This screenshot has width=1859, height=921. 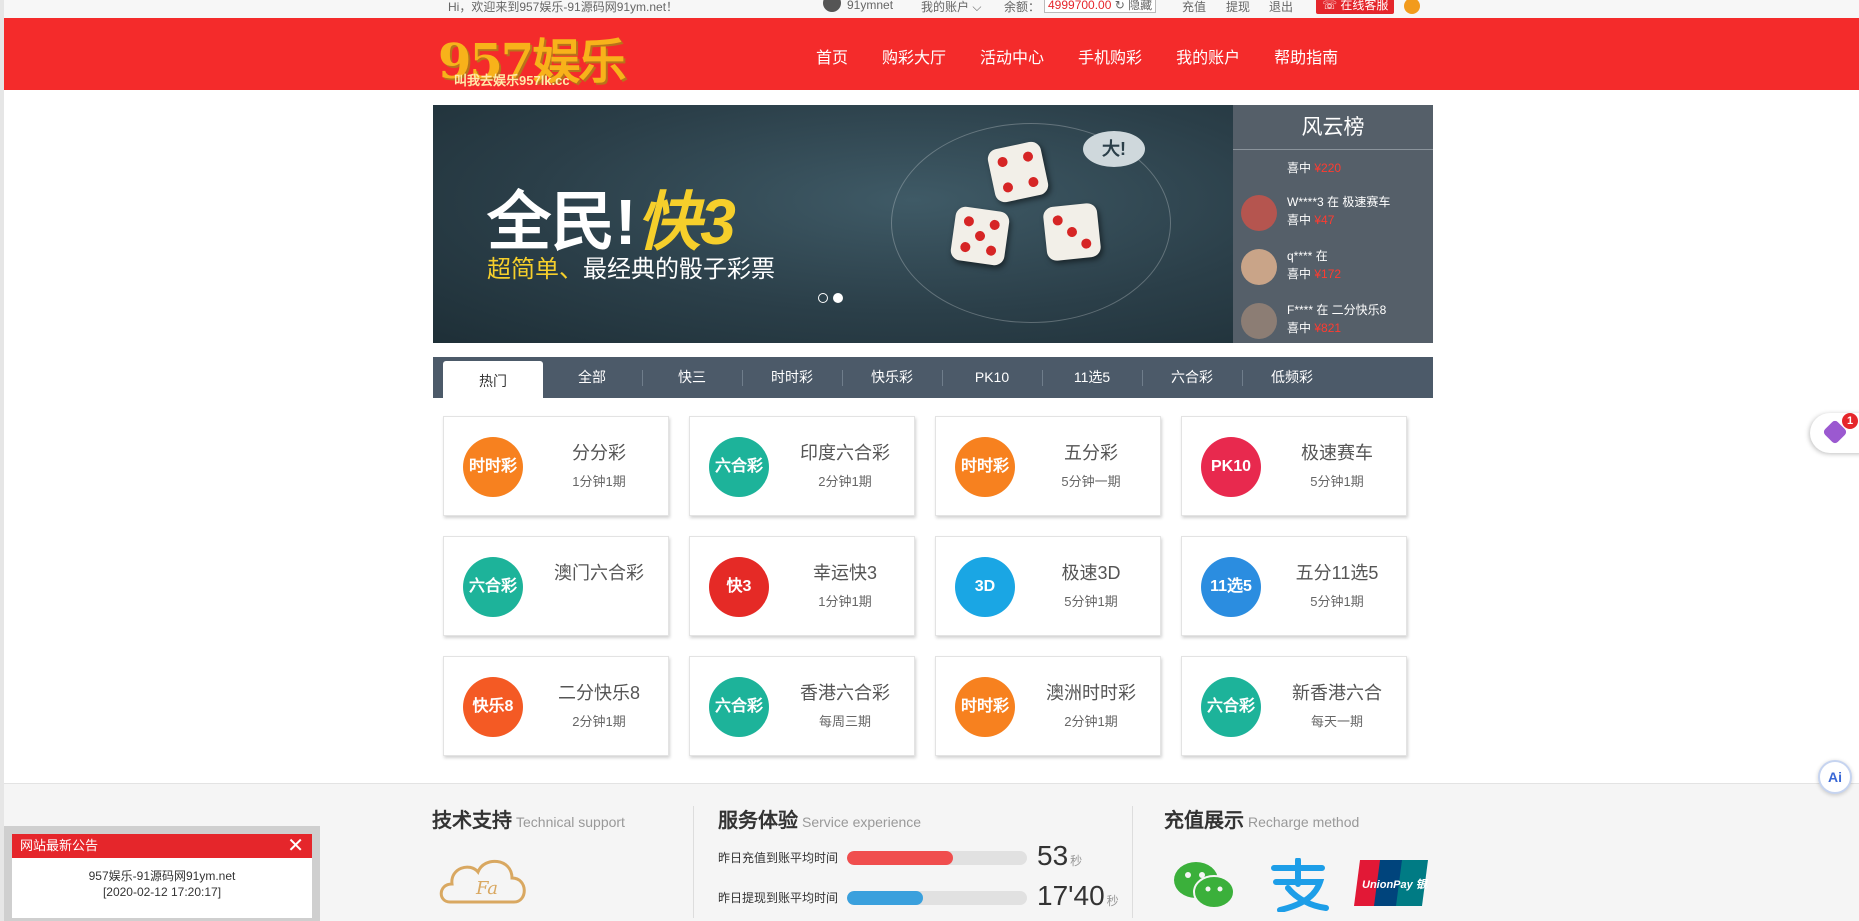 I want to click on withdraw-link: 提现, so click(x=1238, y=7).